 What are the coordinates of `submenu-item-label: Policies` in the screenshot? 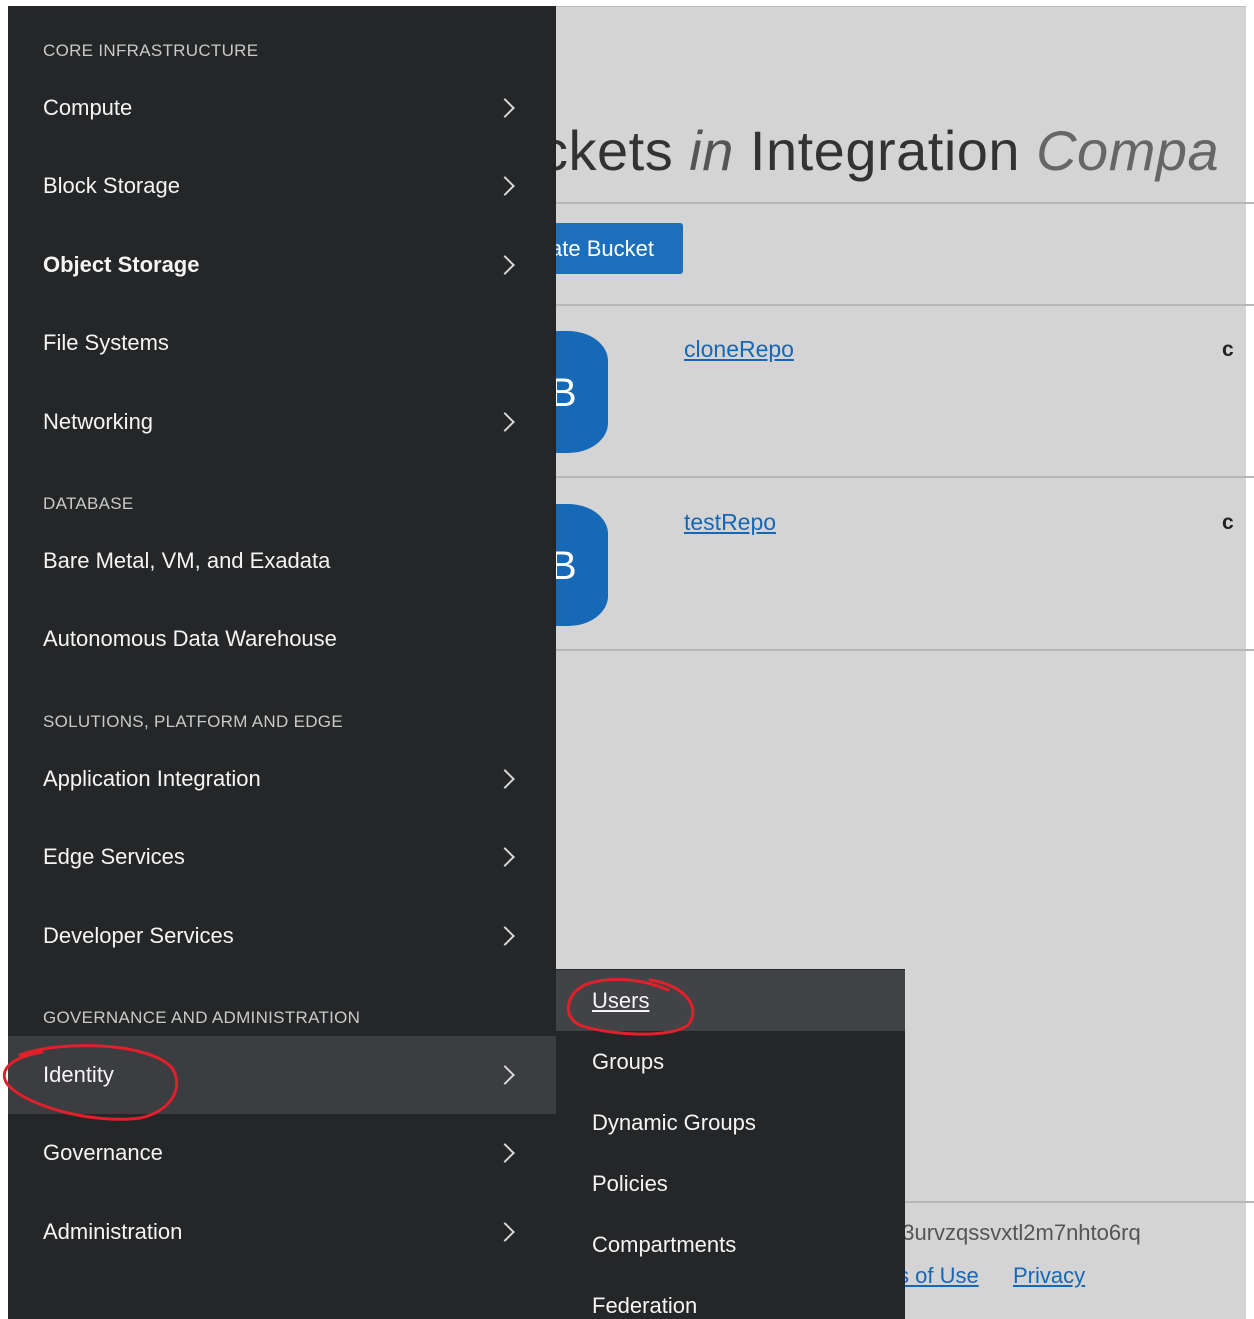 It's located at (630, 1183).